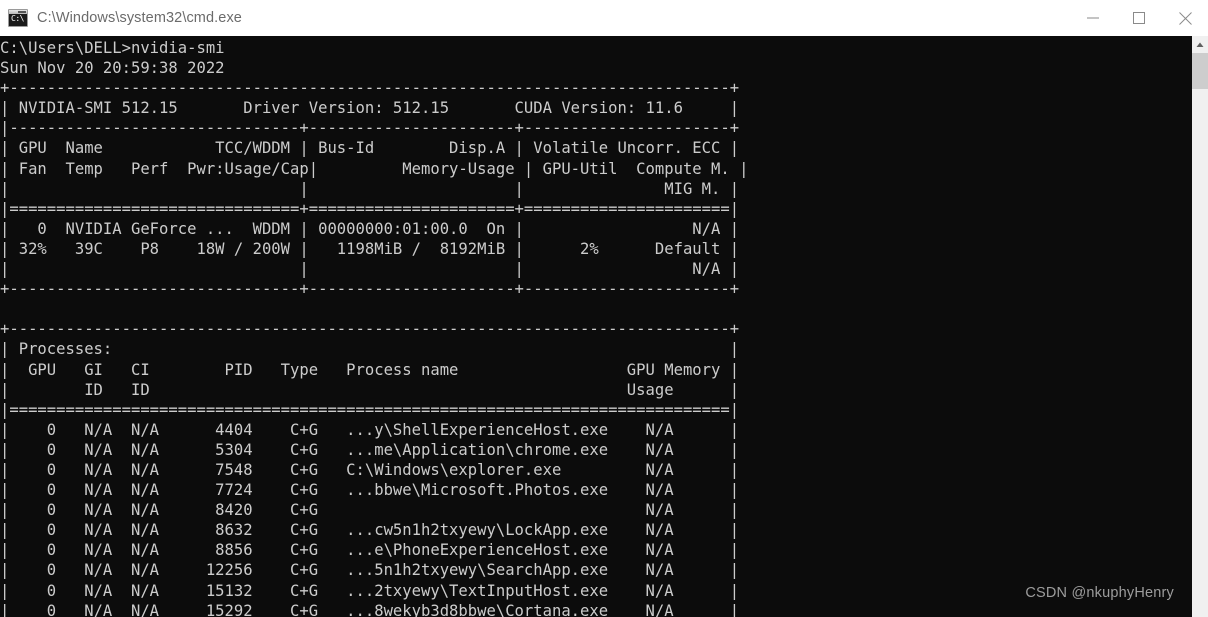  I want to click on window-titlebar: C:\ C:\Windows\system32\cmd.exe, so click(604, 18).